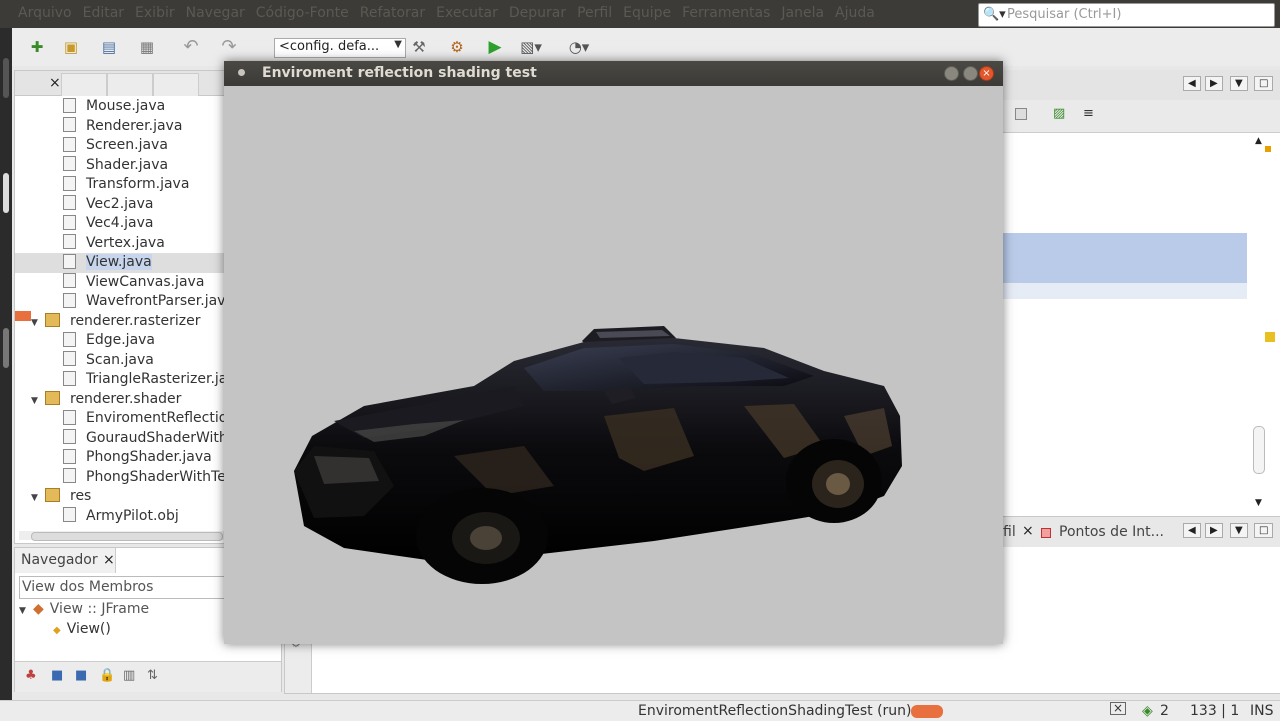  Describe the element at coordinates (467, 13) in the screenshot. I see `menu-item: Executar` at that location.